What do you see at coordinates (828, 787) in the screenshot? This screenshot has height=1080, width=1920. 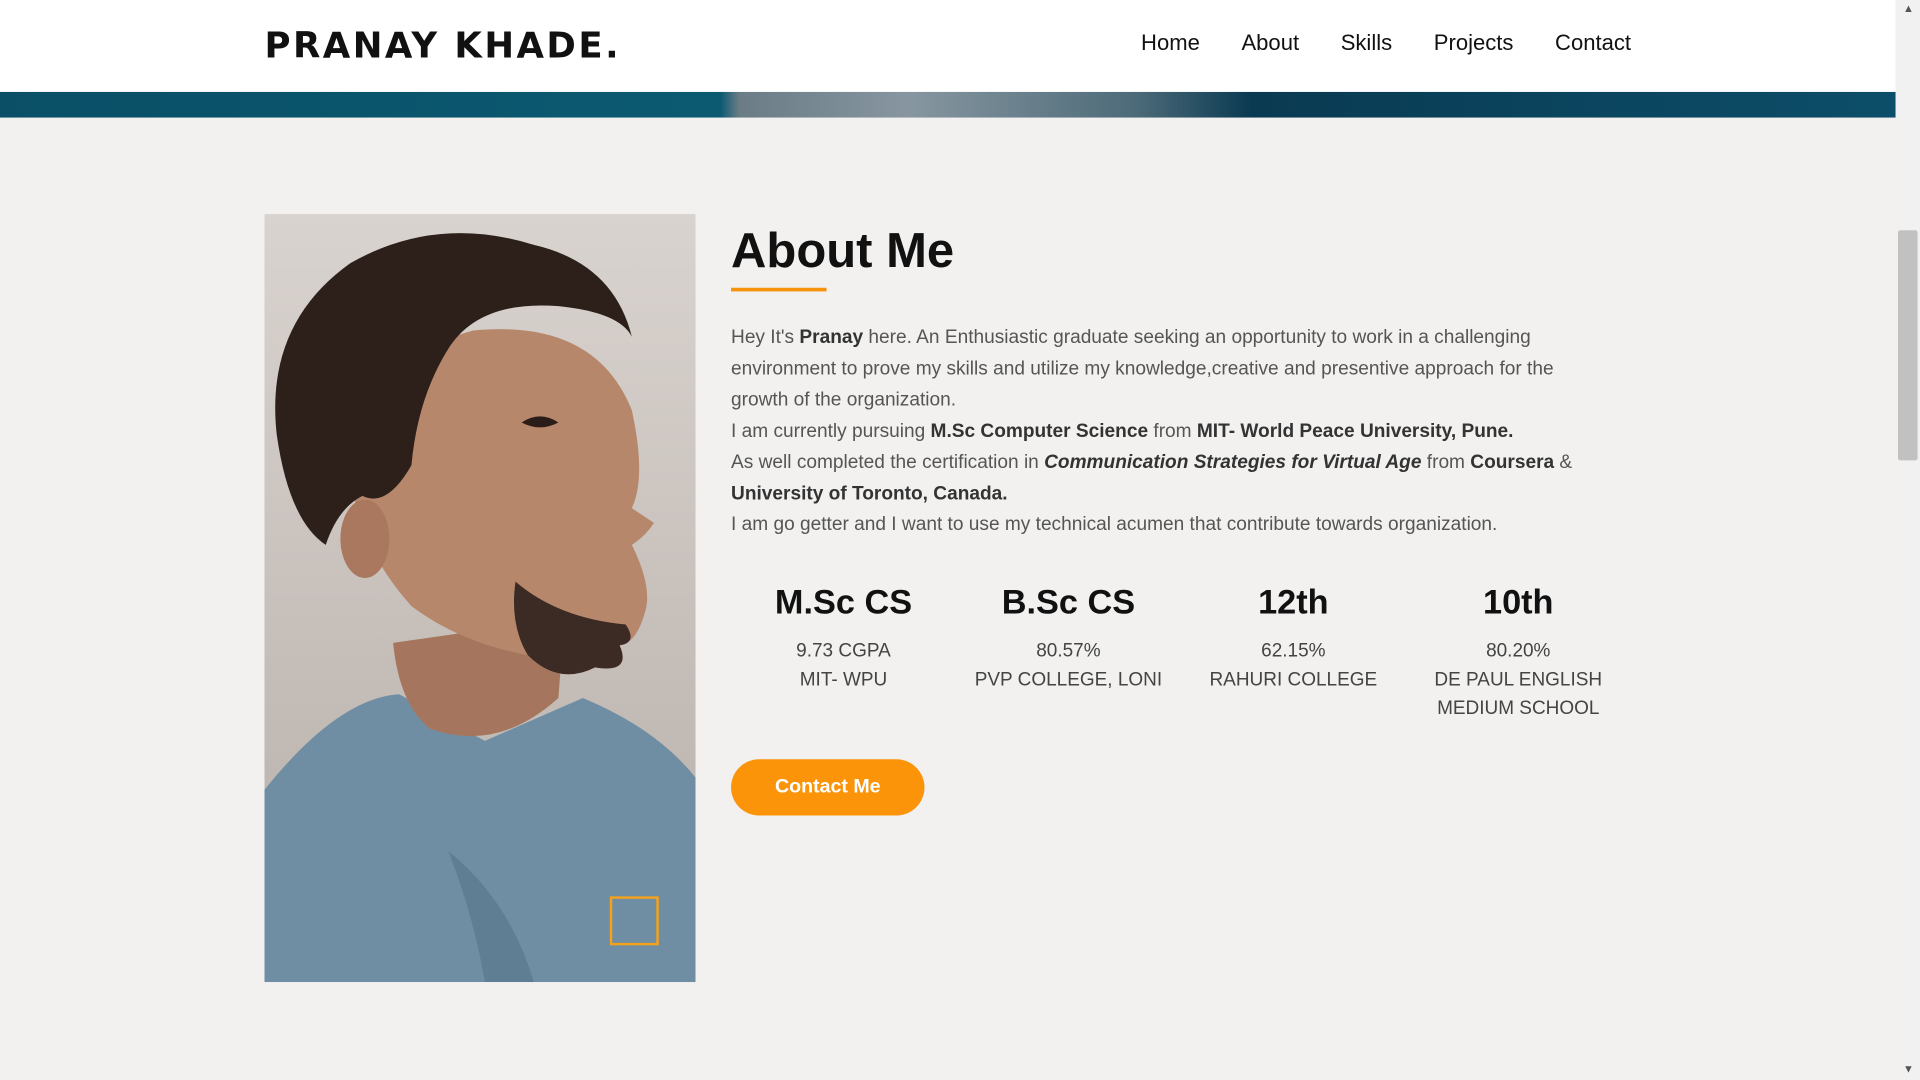 I see `contact-me-button: Contact Me` at bounding box center [828, 787].